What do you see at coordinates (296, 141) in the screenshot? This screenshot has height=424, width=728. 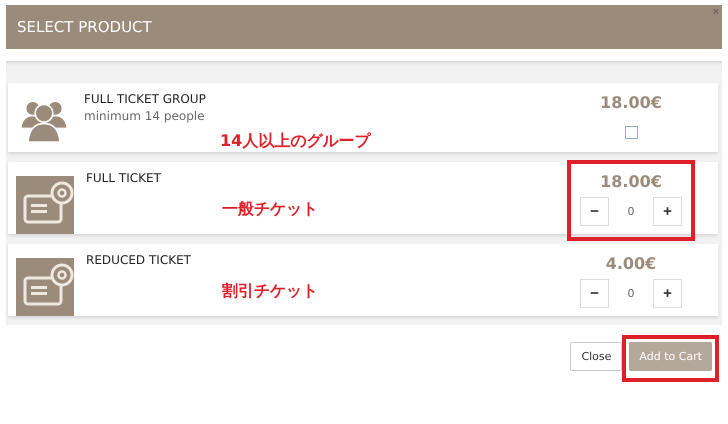 I see `annotation-text: 14人以上のグループ` at bounding box center [296, 141].